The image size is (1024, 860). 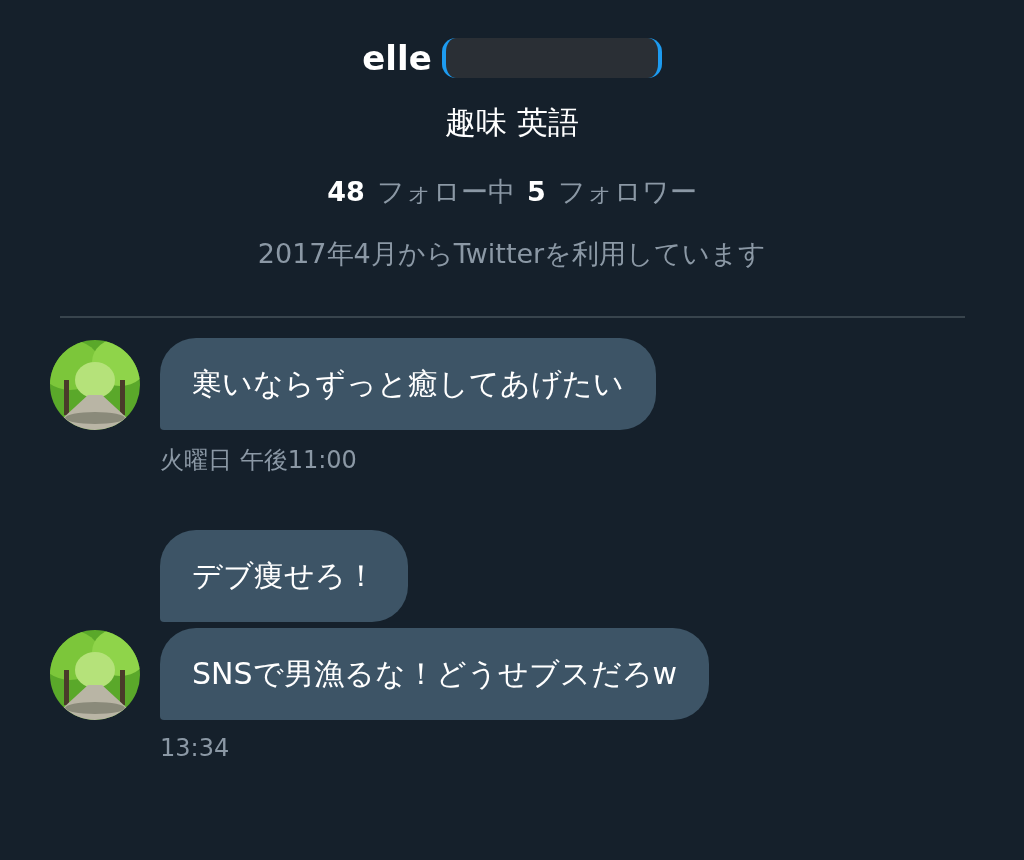 I want to click on profile-bio: 趣味 英語, so click(x=512, y=122).